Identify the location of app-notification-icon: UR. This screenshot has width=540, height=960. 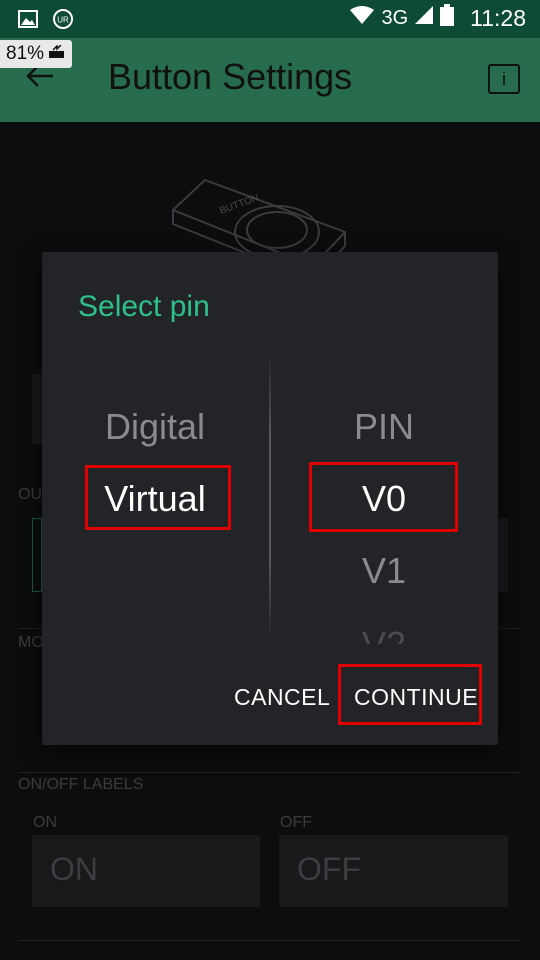
(63, 21).